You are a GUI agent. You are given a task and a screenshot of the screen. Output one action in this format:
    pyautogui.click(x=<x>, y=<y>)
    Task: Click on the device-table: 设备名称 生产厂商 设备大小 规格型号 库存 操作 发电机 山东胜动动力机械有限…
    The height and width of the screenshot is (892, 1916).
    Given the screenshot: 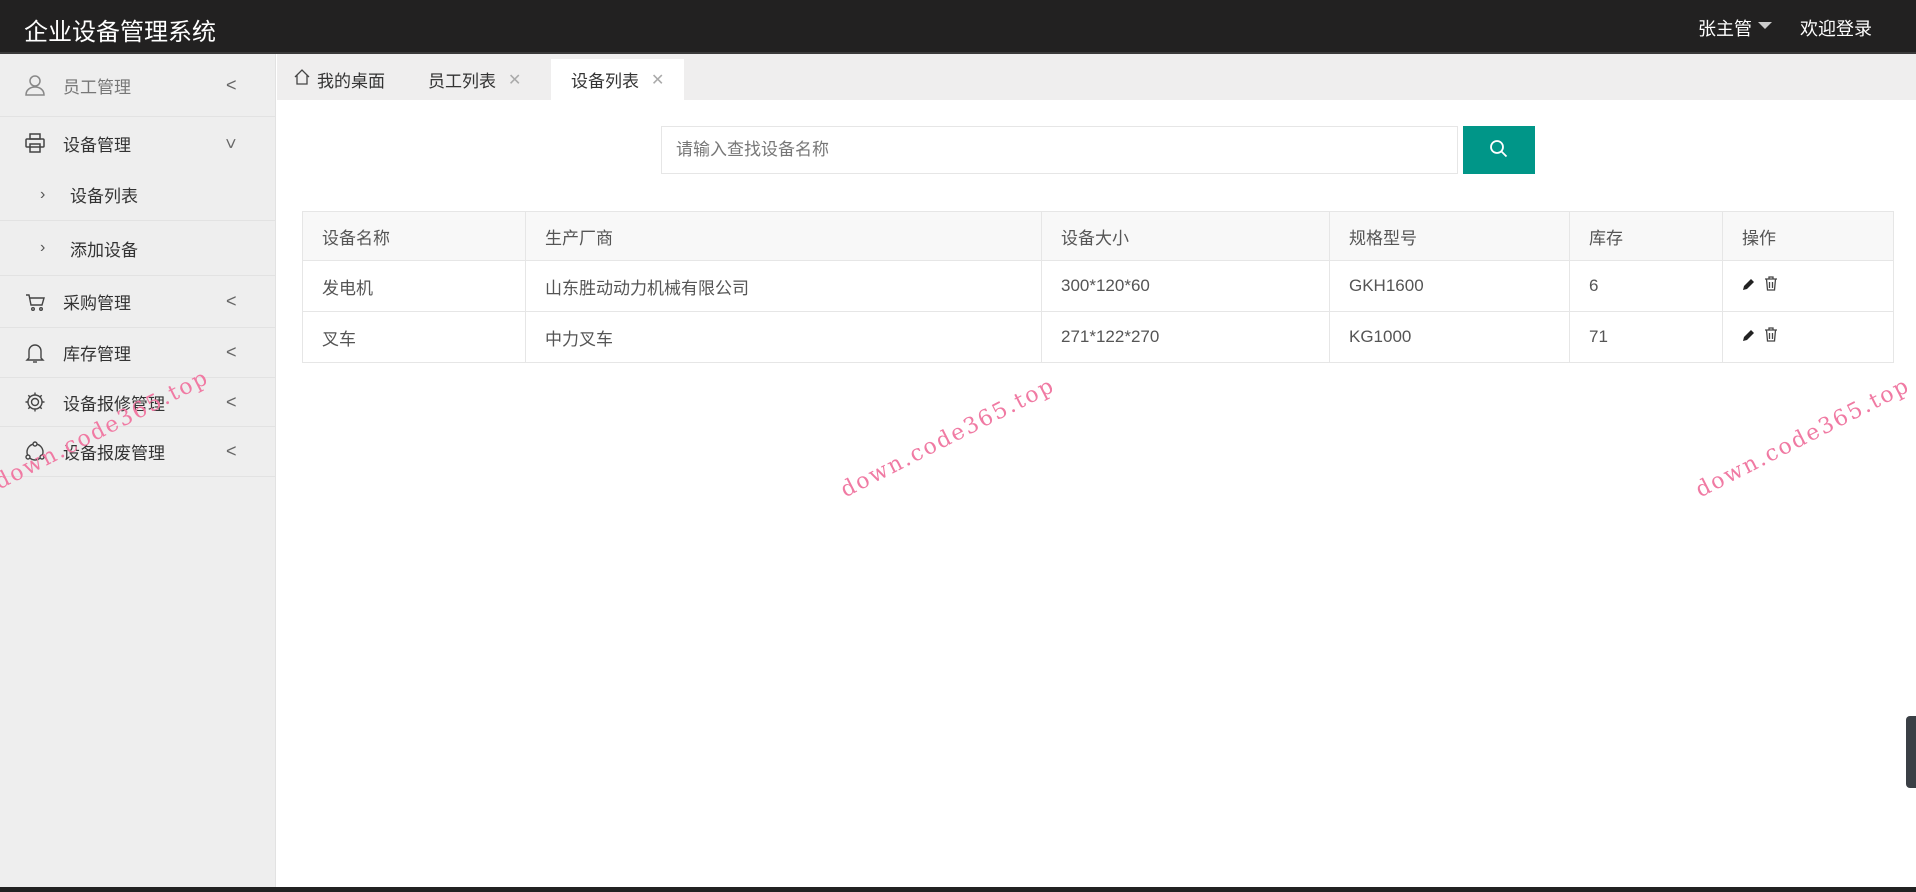 What is the action you would take?
    pyautogui.click(x=1098, y=287)
    